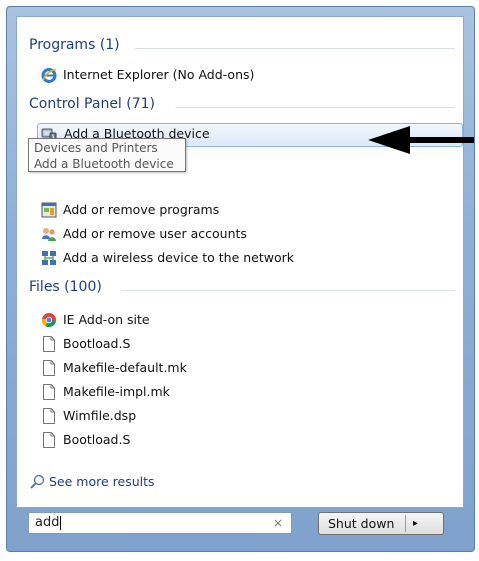 The height and width of the screenshot is (561, 479). I want to click on item-label: Add or remove user accounts, so click(155, 233).